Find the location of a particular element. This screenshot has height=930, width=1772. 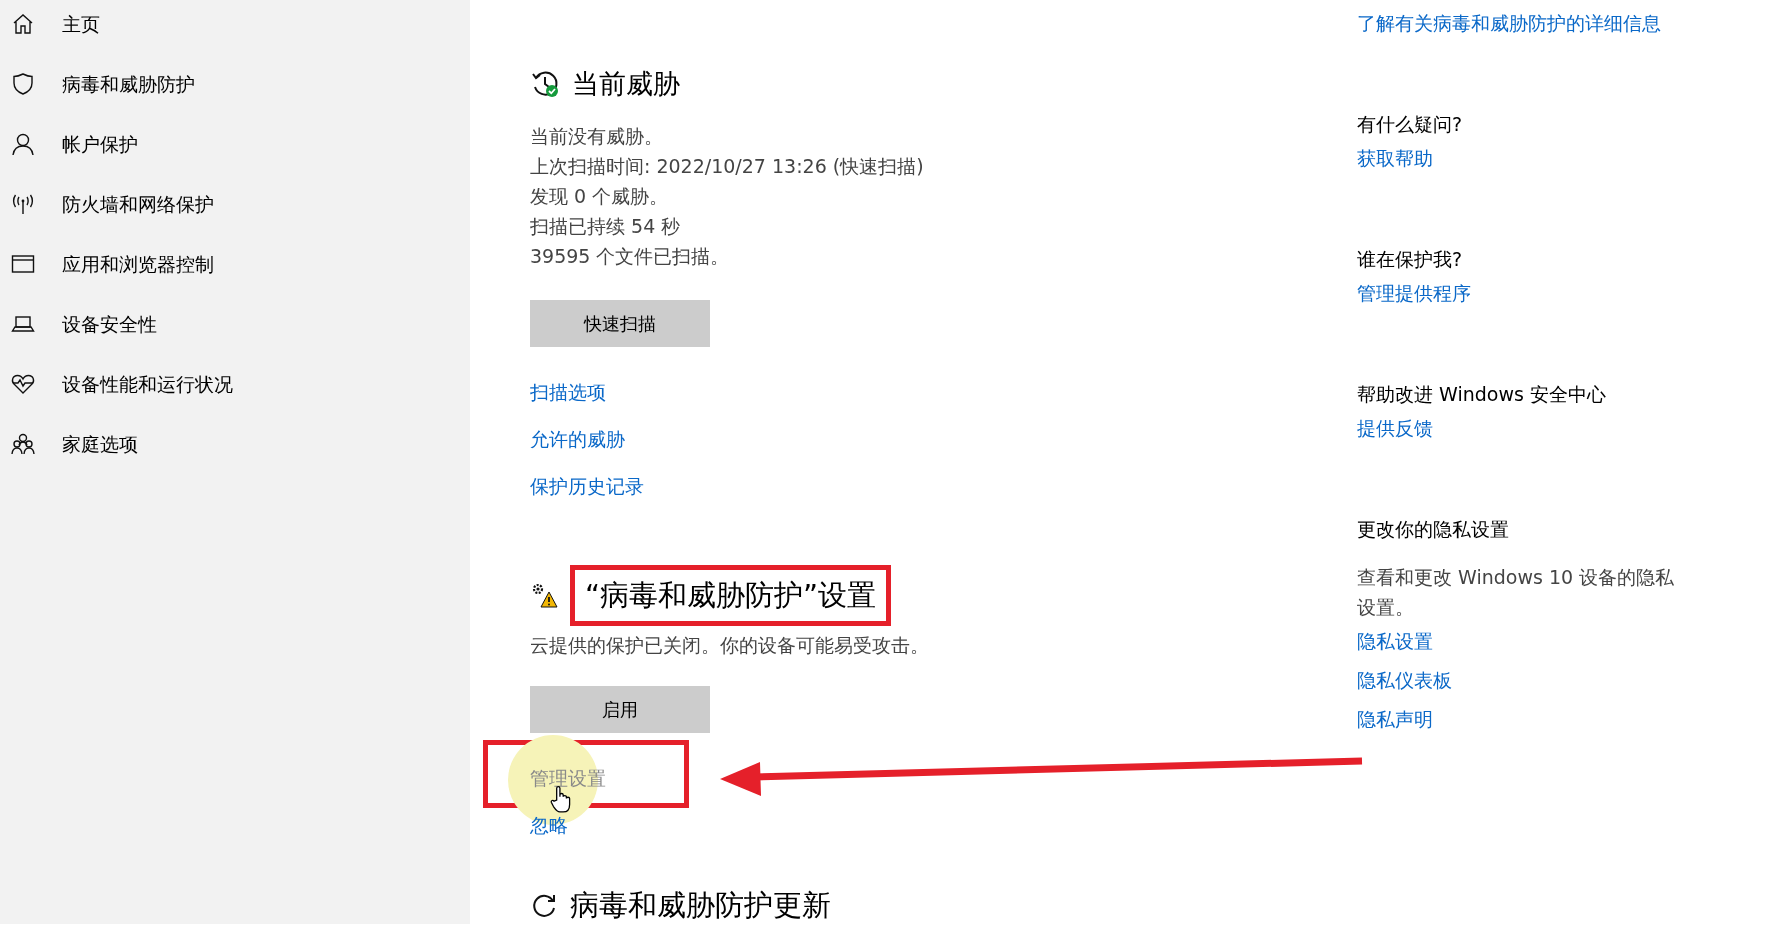

link: 忽略 is located at coordinates (549, 825).